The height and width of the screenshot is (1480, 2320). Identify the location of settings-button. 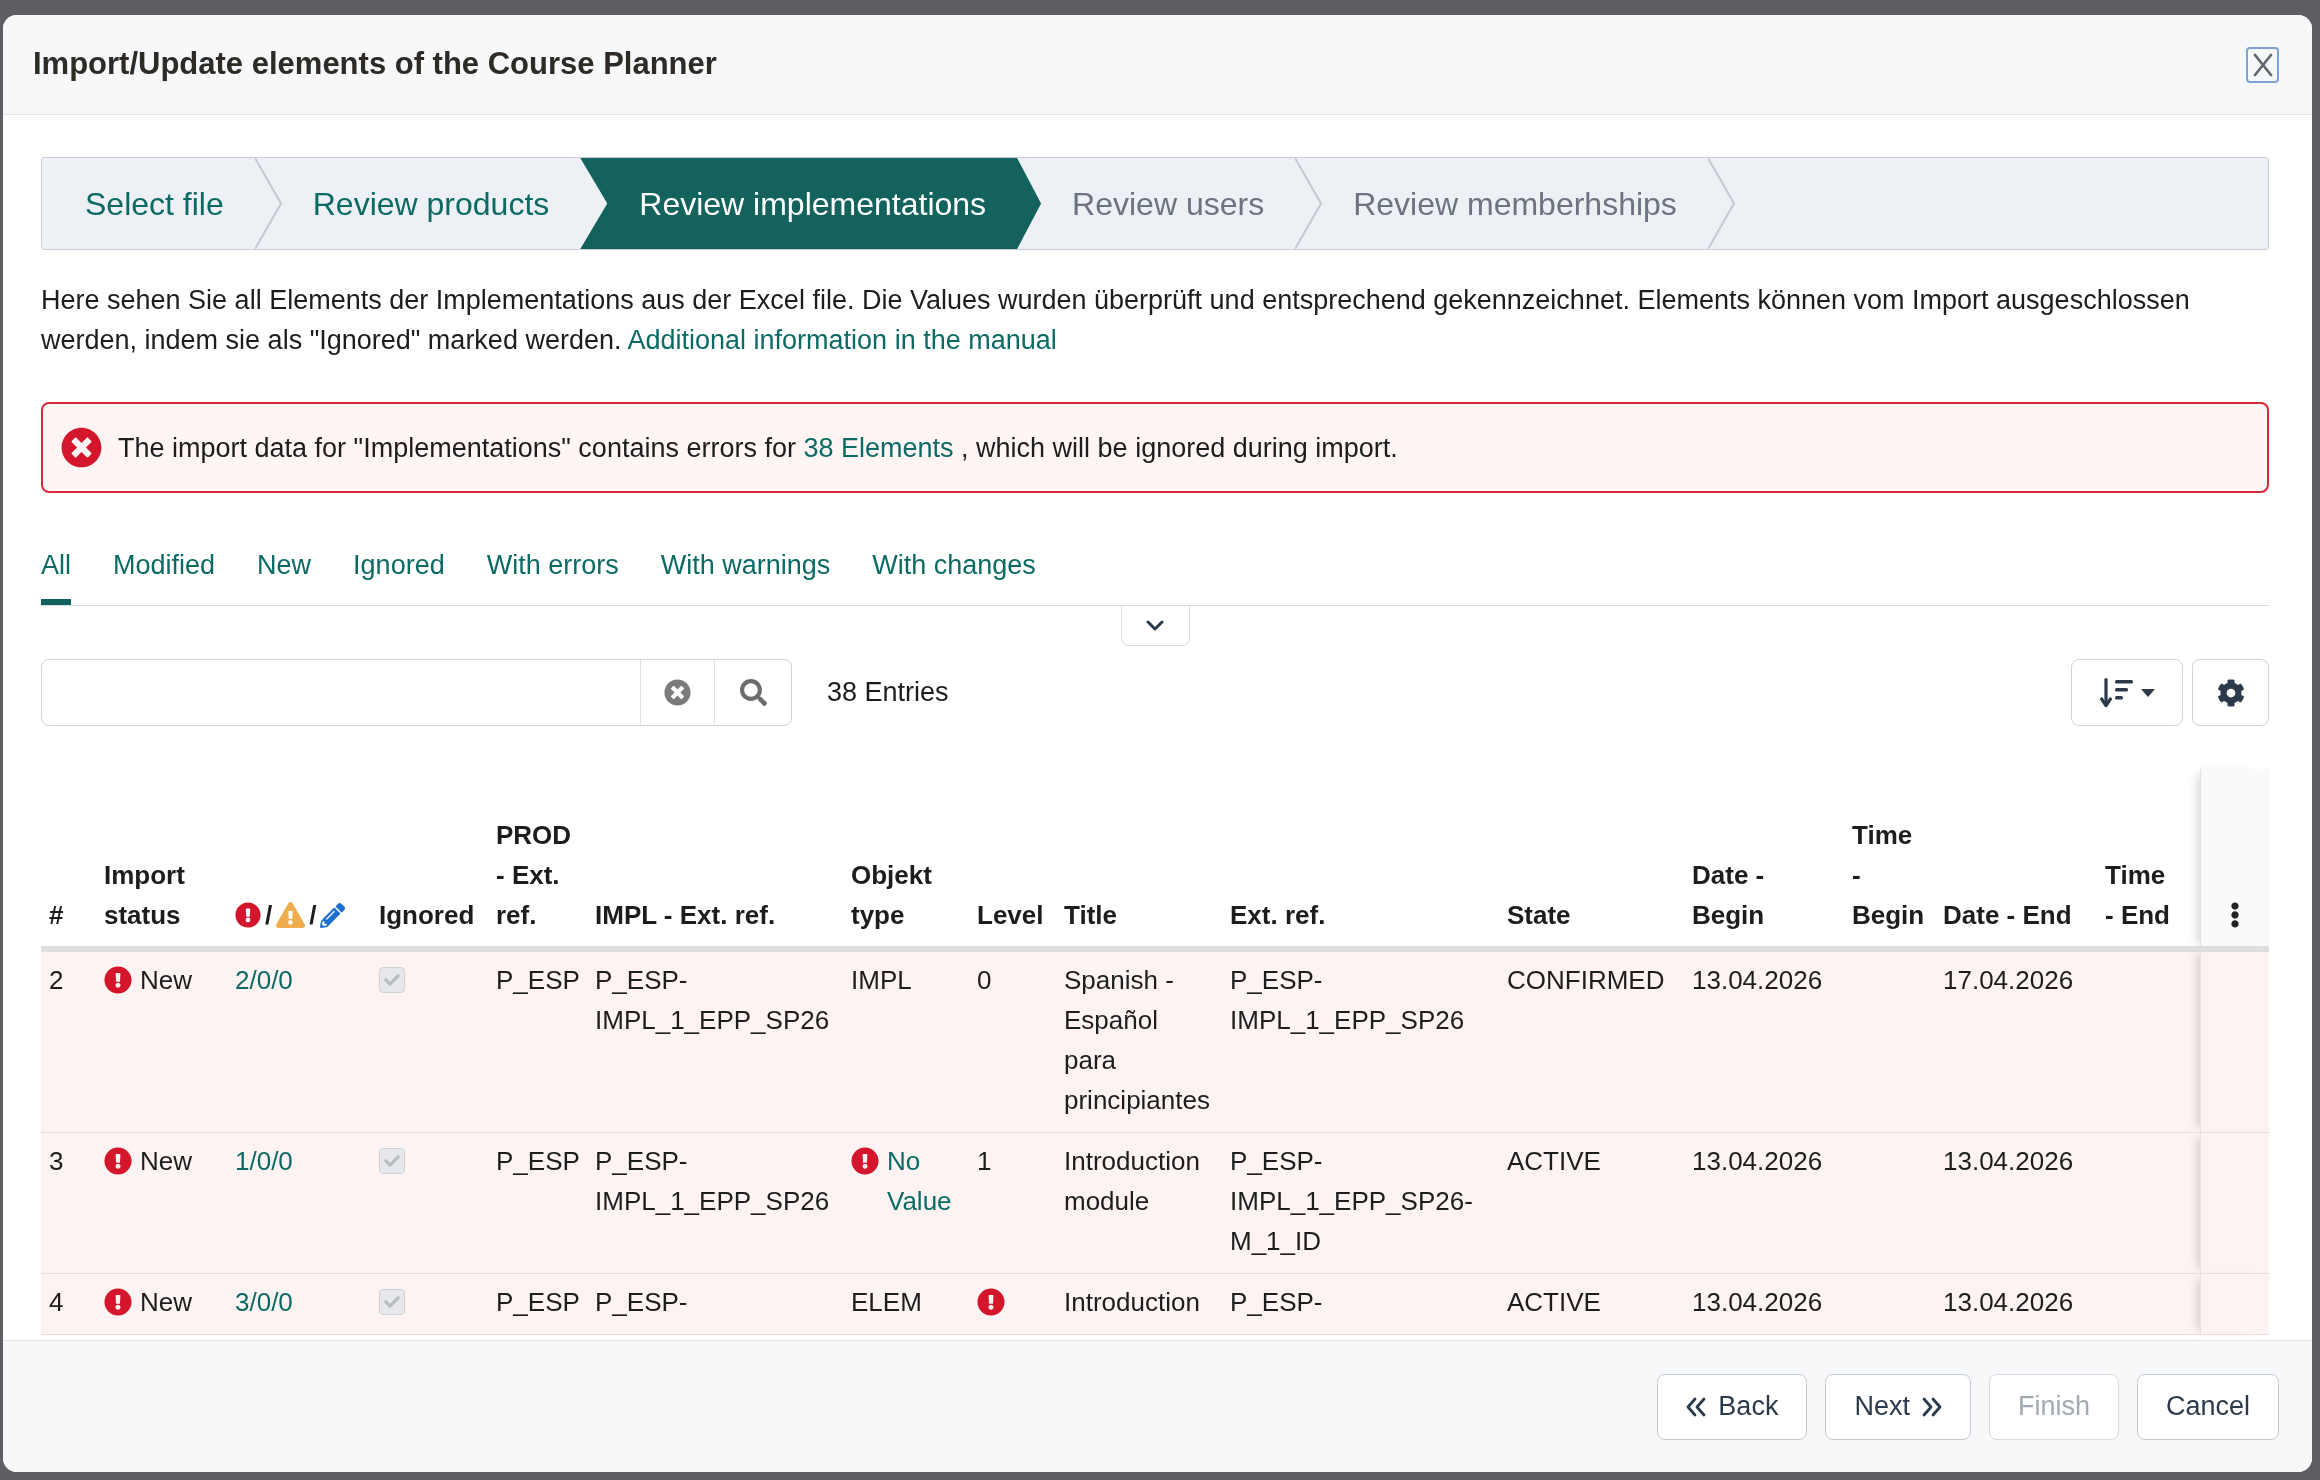
(2230, 692).